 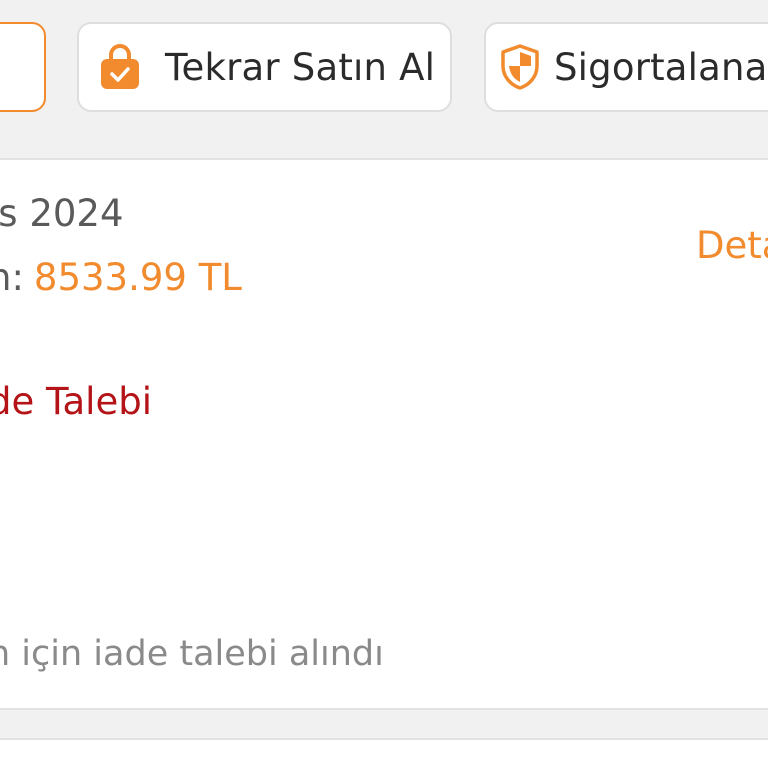 What do you see at coordinates (62, 213) in the screenshot?
I see `order-date: ıs 2024` at bounding box center [62, 213].